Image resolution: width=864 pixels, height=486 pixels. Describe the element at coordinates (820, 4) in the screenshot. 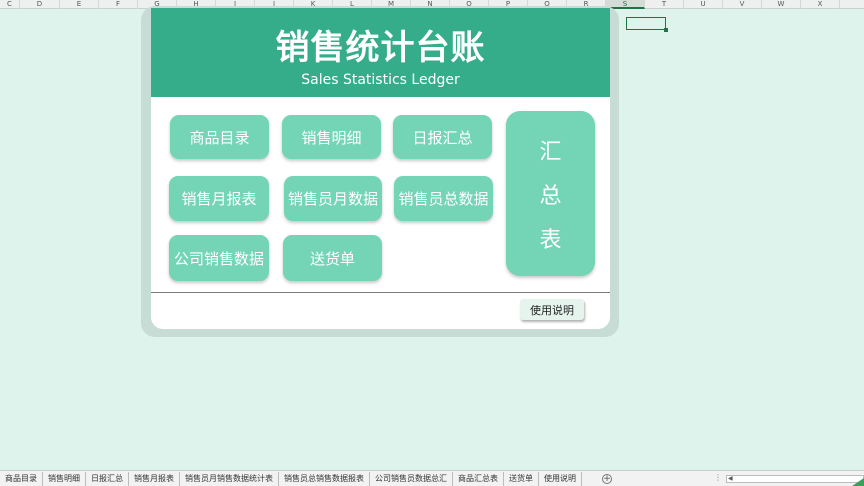

I see `column-header: X` at that location.